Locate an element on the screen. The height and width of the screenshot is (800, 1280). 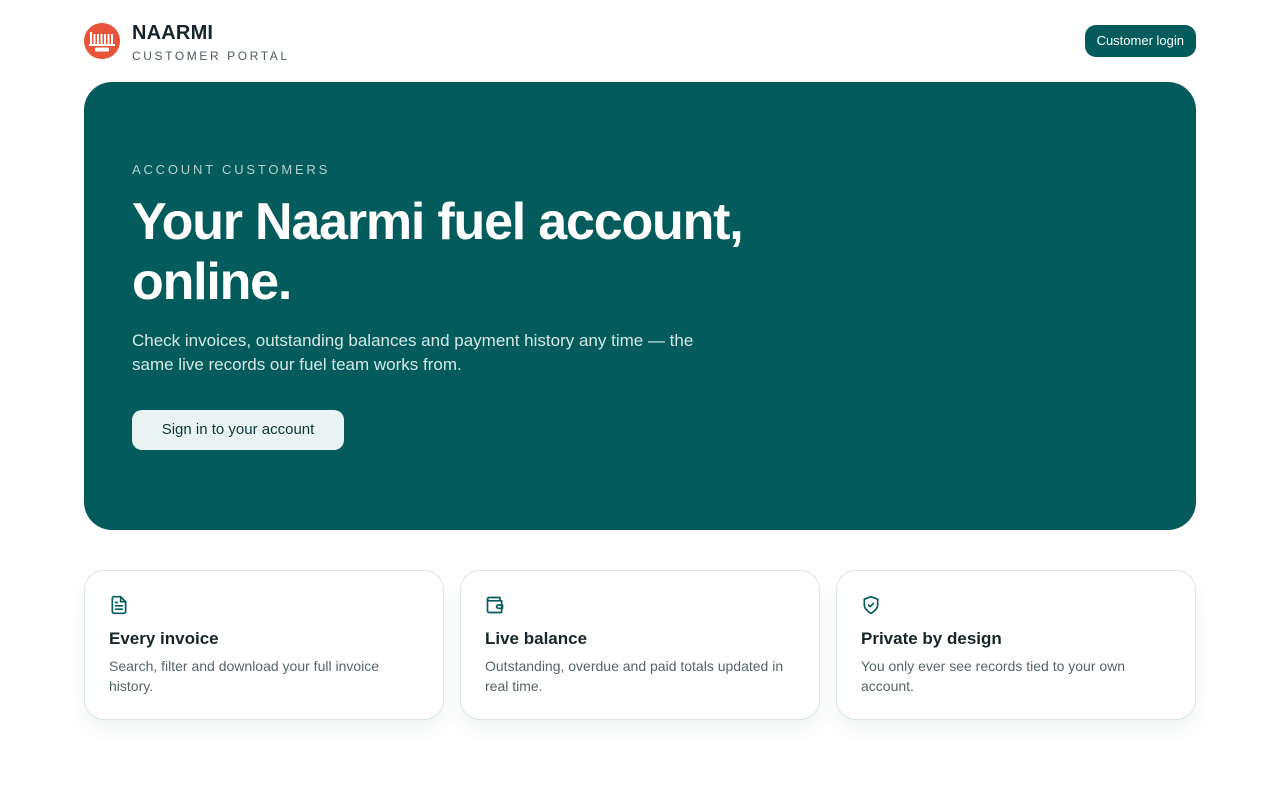
feature-title: Private by design is located at coordinates (931, 638).